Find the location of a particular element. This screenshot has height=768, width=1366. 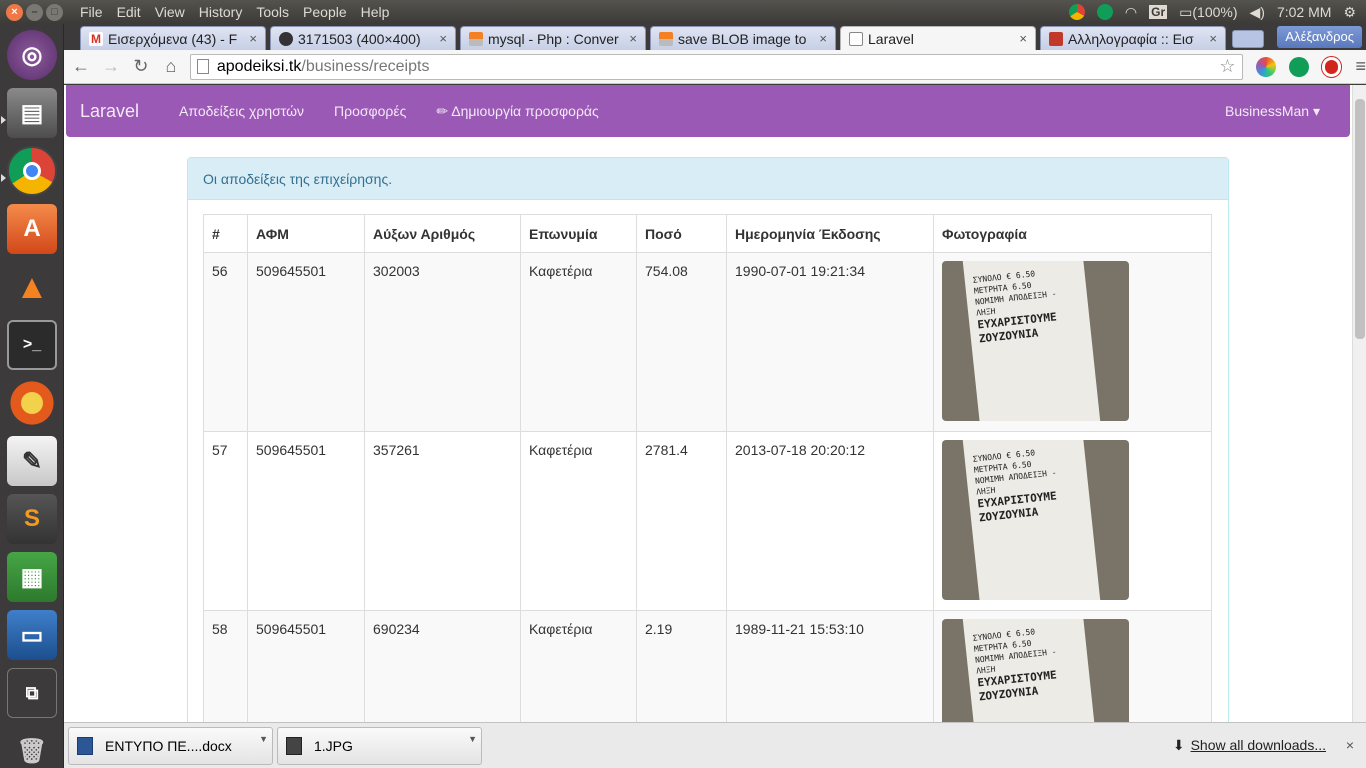

vlc-icon: ▲ is located at coordinates (32, 287).